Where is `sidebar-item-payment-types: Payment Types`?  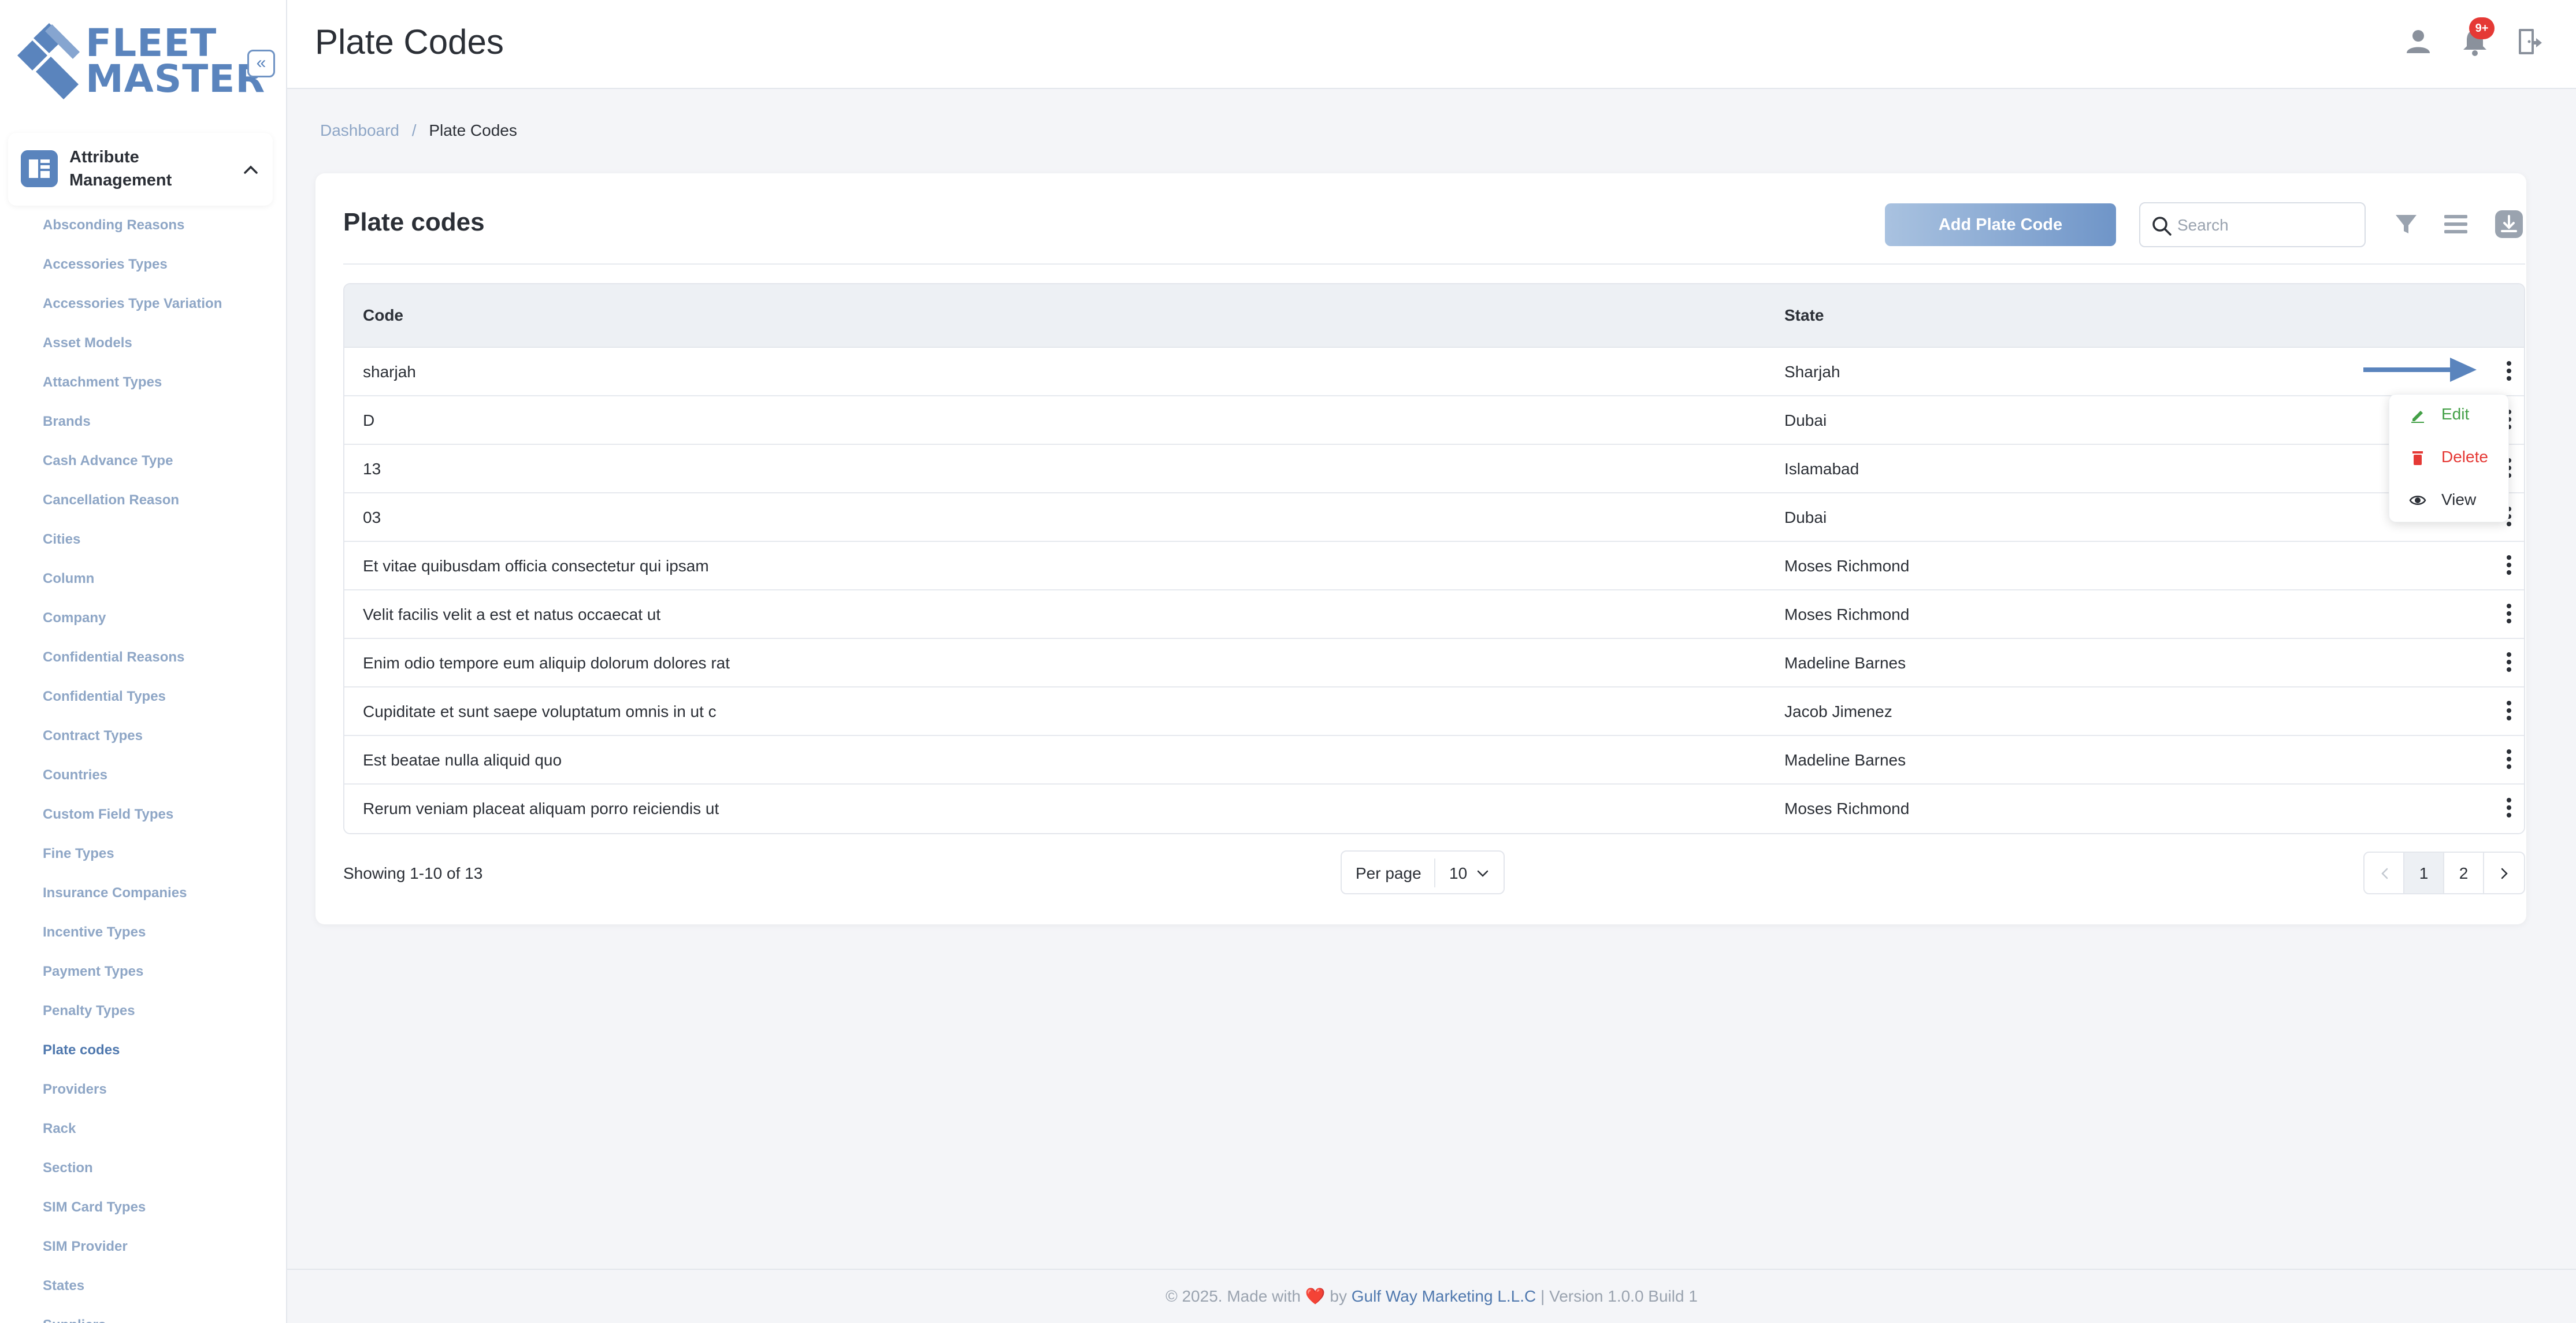 sidebar-item-payment-types: Payment Types is located at coordinates (132, 980).